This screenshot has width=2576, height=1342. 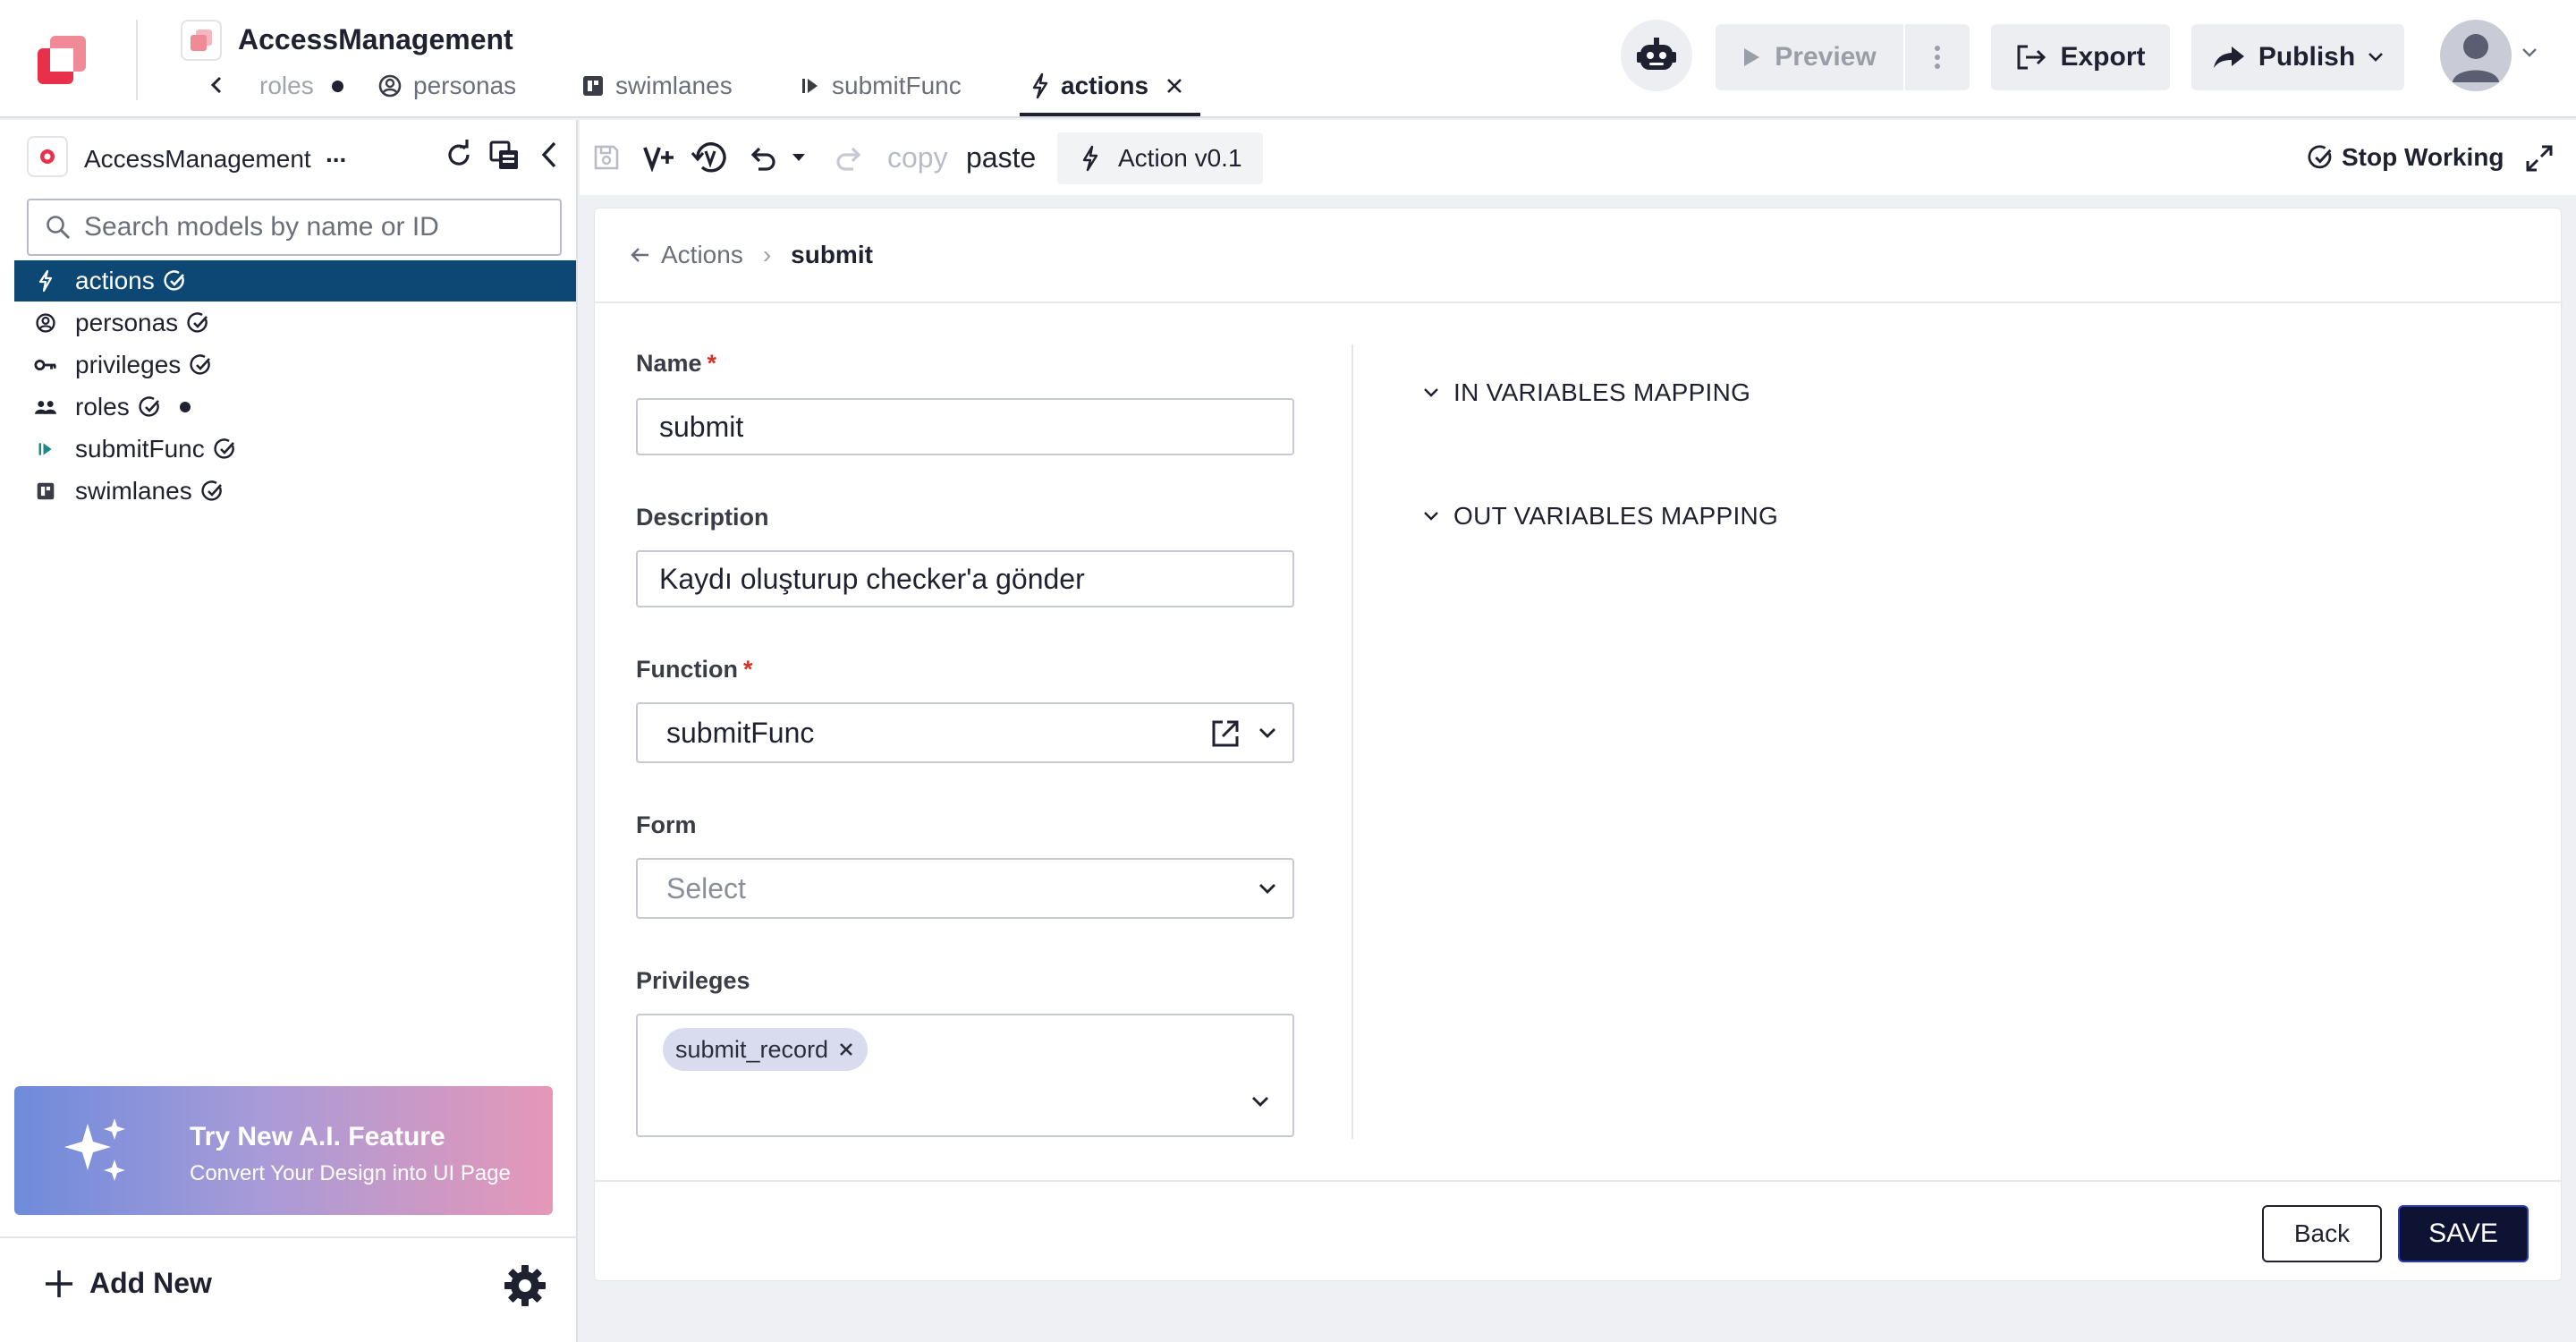 What do you see at coordinates (525, 1286) in the screenshot?
I see `gear-icon` at bounding box center [525, 1286].